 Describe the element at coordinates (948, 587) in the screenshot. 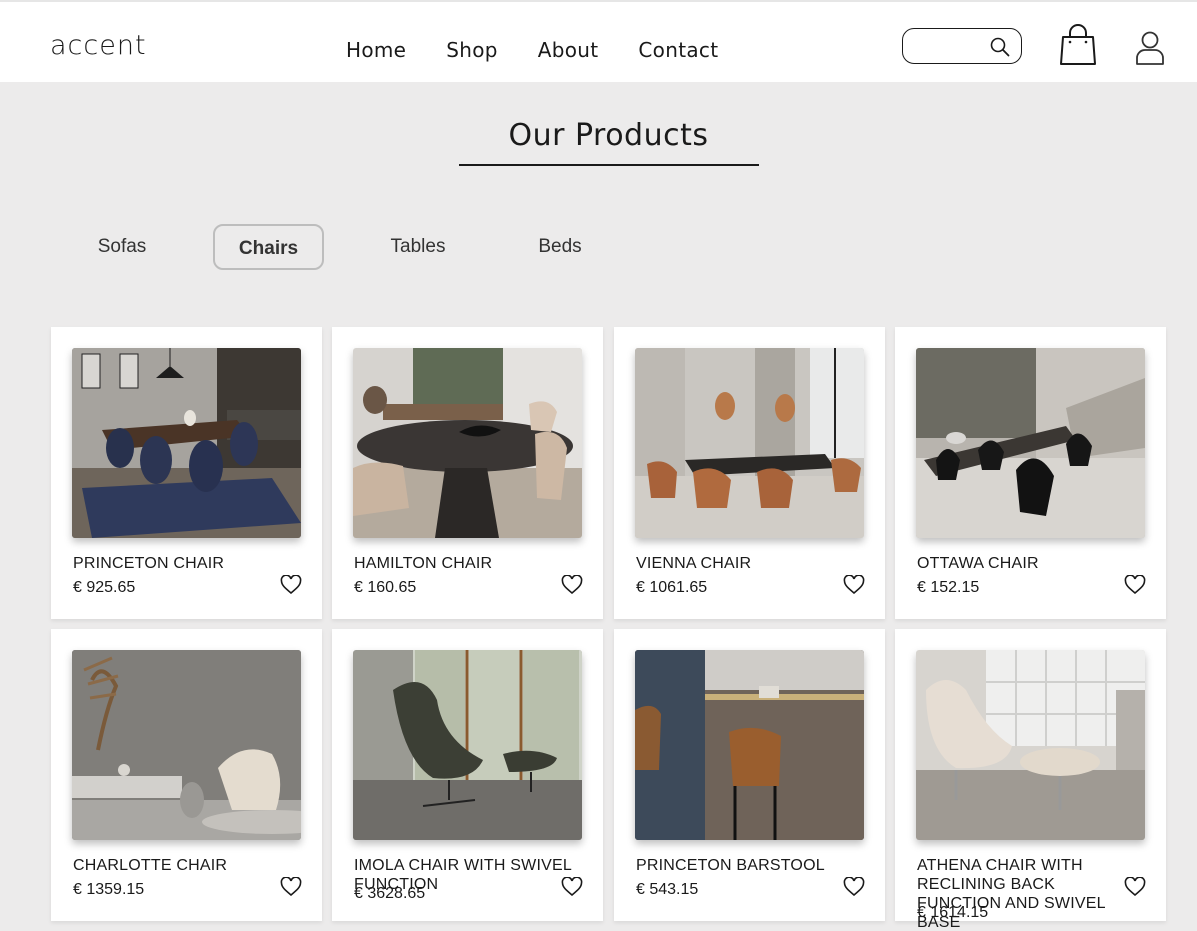

I see `product-price: € 152.15` at that location.